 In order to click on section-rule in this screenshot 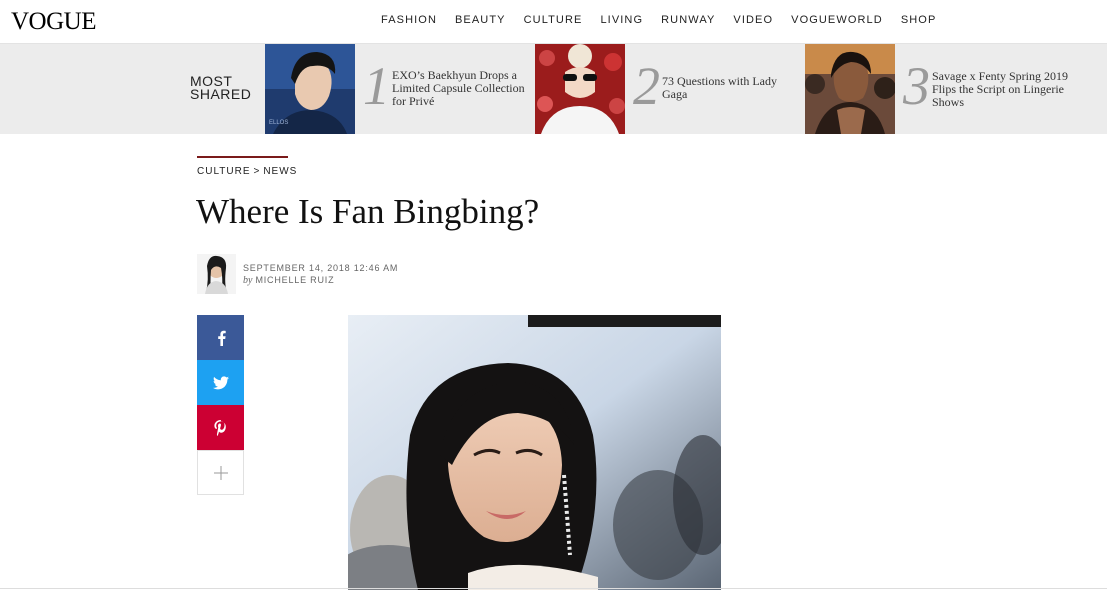, I will do `click(242, 157)`.